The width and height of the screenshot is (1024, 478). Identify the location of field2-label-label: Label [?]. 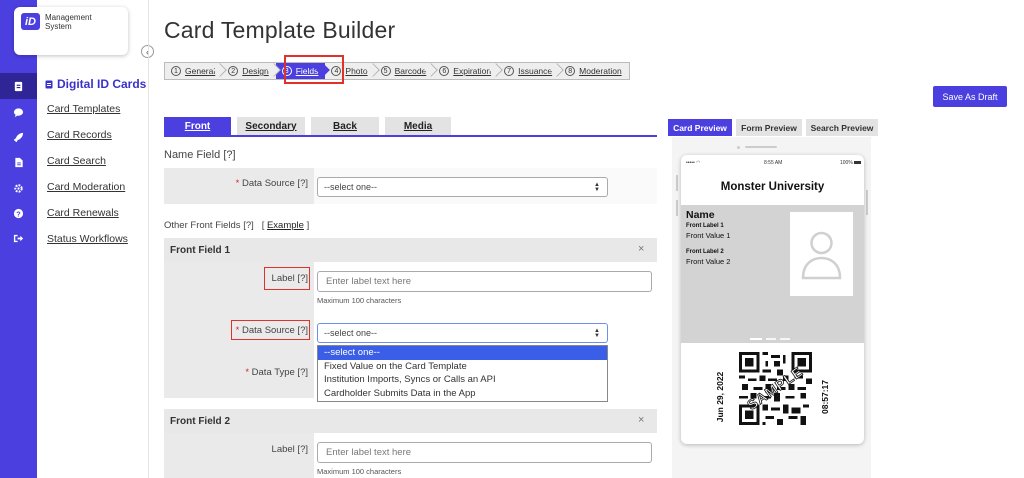
(289, 449).